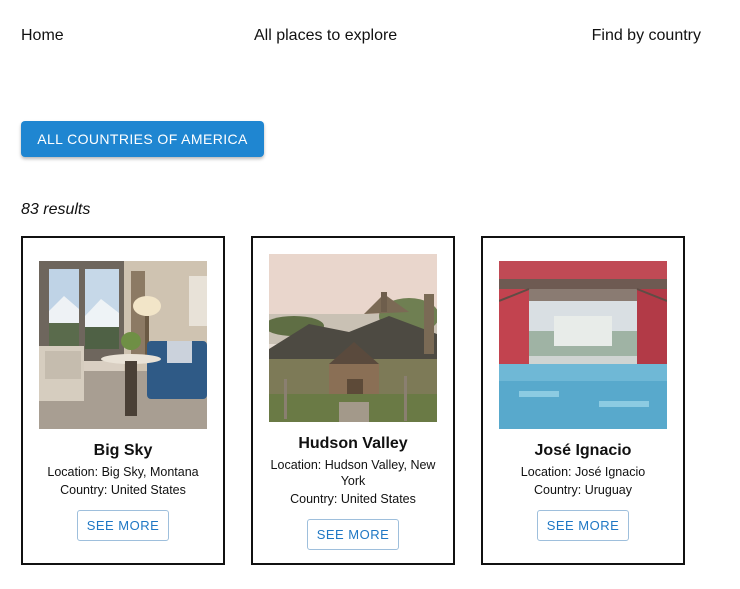 Image resolution: width=740 pixels, height=589 pixels. Describe the element at coordinates (646, 36) in the screenshot. I see `nav-find-country-link: Find by country` at that location.